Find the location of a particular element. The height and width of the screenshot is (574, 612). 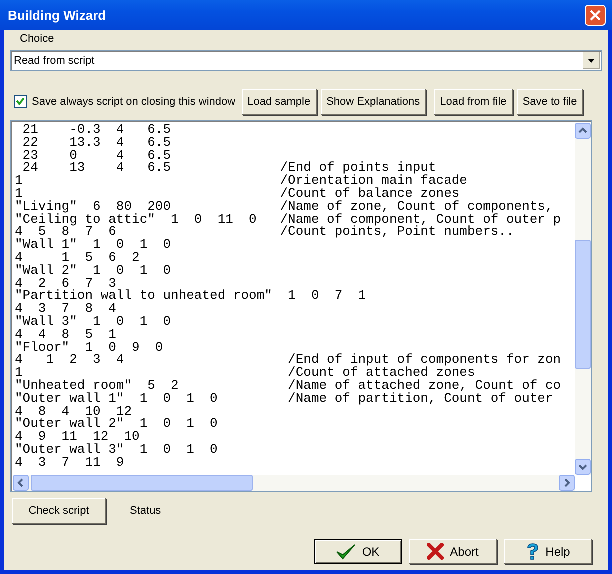

checkmark-icon is located at coordinates (346, 551).